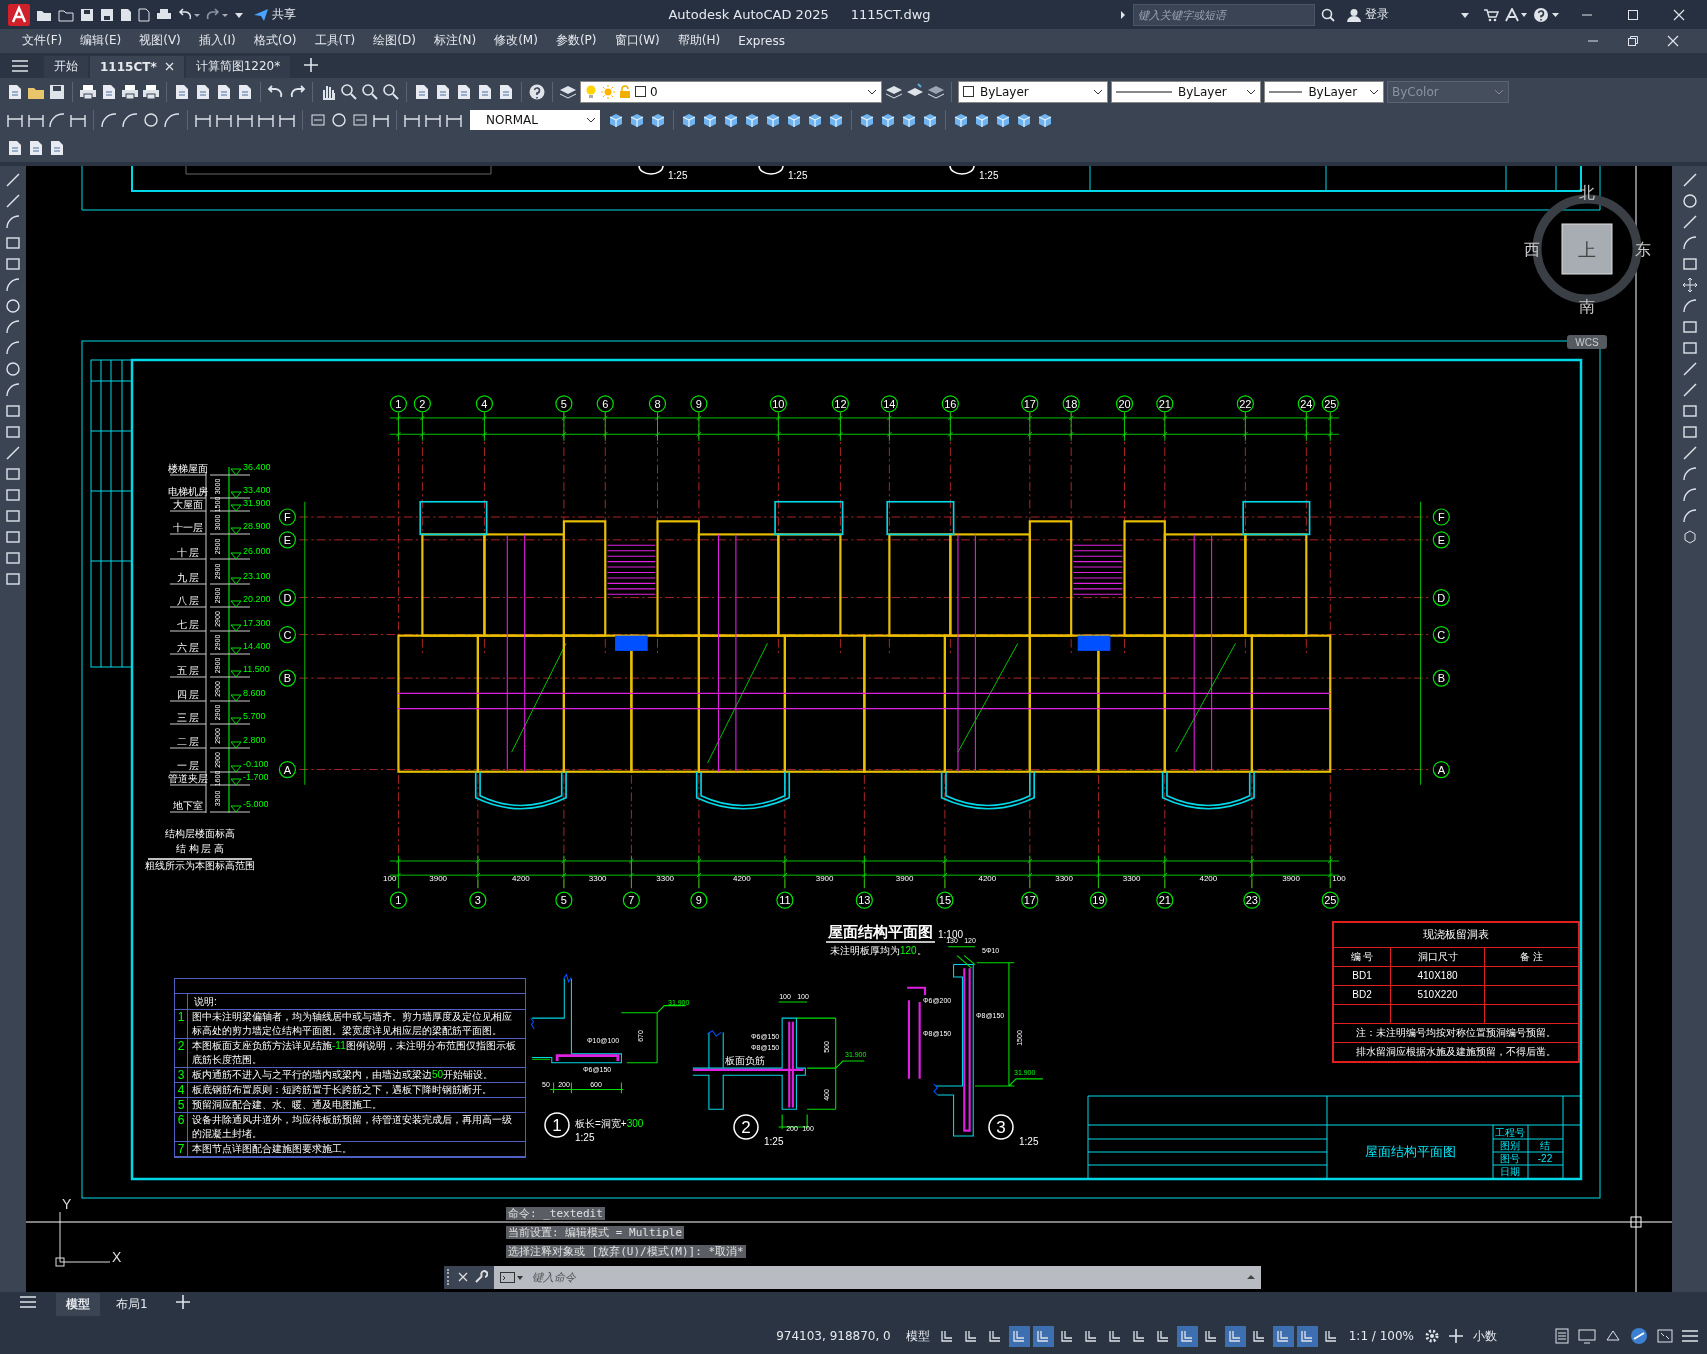 Image resolution: width=1707 pixels, height=1354 pixels. Describe the element at coordinates (395, 41) in the screenshot. I see `menu-item: 绘图(D)` at that location.